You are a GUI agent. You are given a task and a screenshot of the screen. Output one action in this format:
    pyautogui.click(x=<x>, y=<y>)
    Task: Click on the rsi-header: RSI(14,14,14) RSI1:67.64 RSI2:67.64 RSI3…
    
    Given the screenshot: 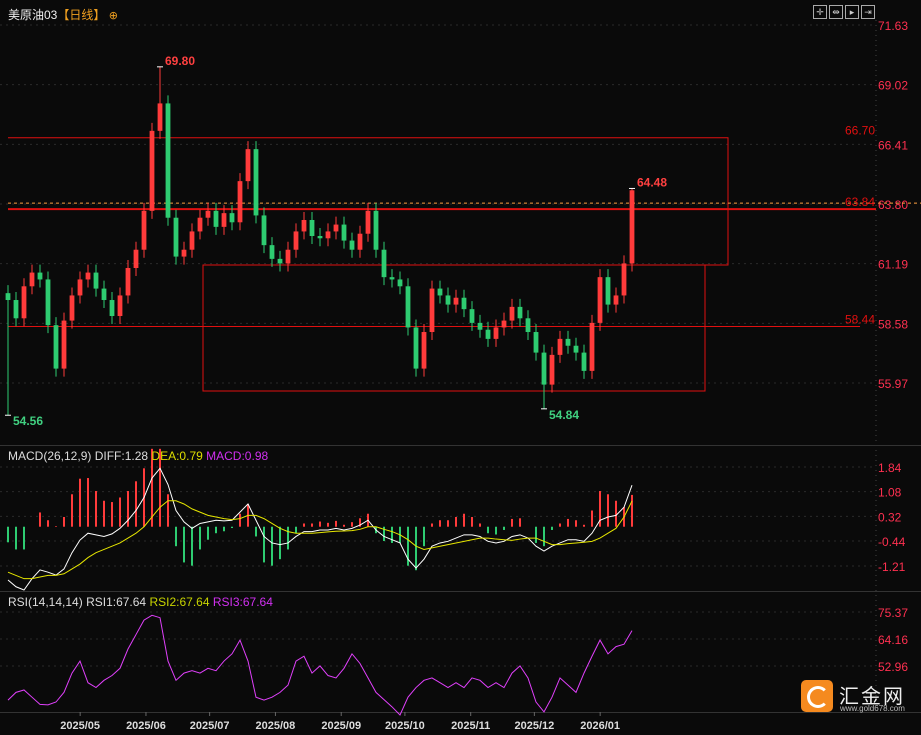 What is the action you would take?
    pyautogui.click(x=140, y=602)
    